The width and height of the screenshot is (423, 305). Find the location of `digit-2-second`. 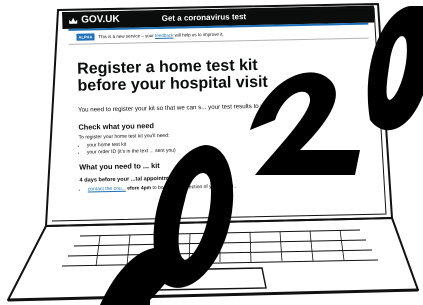

digit-2-second is located at coordinates (305, 123).